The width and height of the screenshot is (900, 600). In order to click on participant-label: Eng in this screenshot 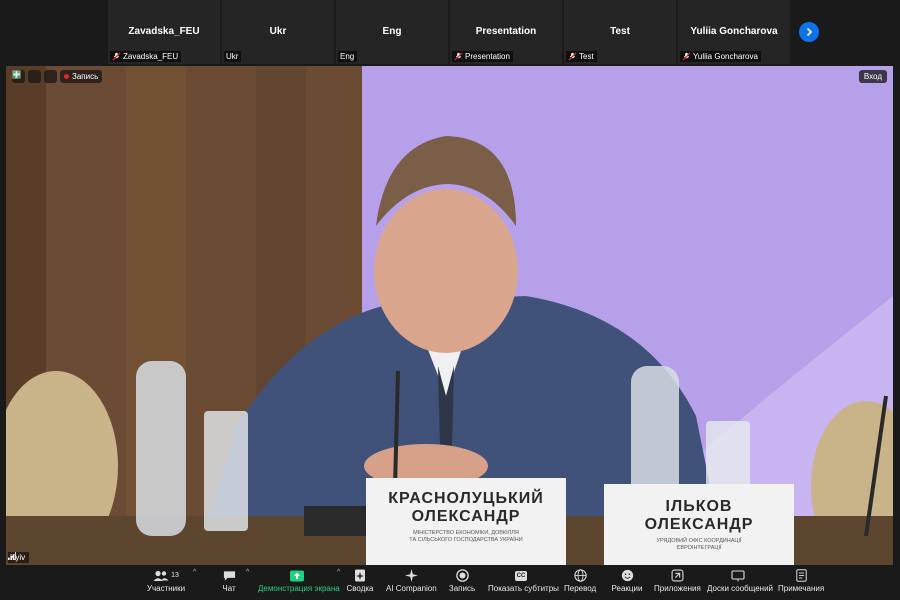, I will do `click(348, 56)`.